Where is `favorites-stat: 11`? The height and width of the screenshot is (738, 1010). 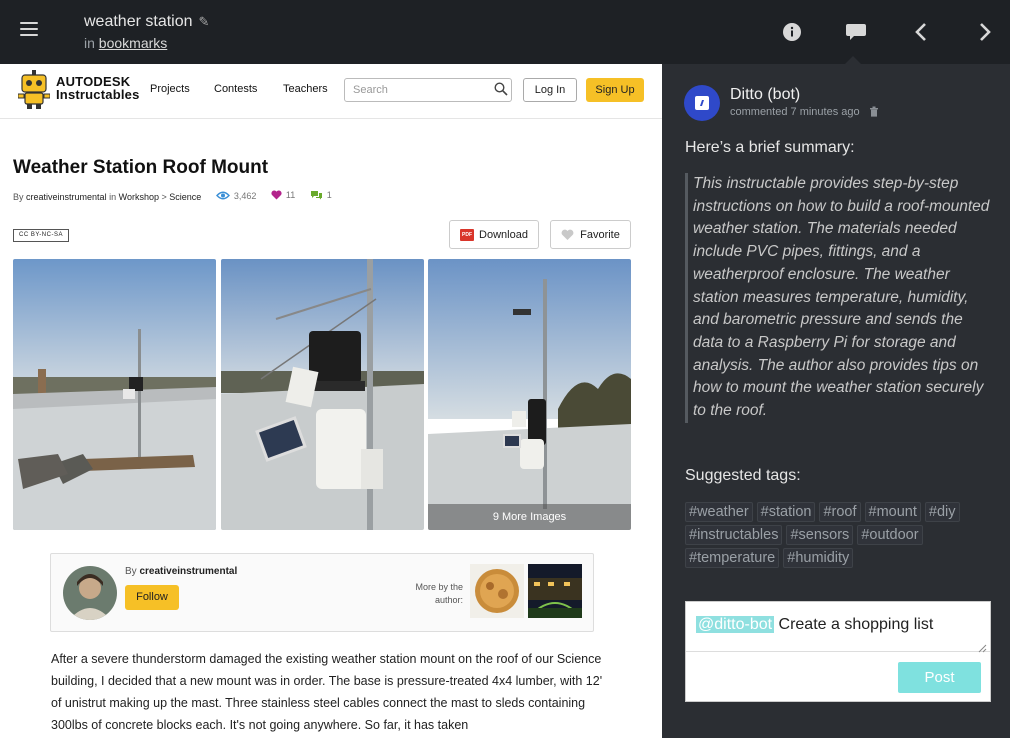
favorites-stat: 11 is located at coordinates (283, 195).